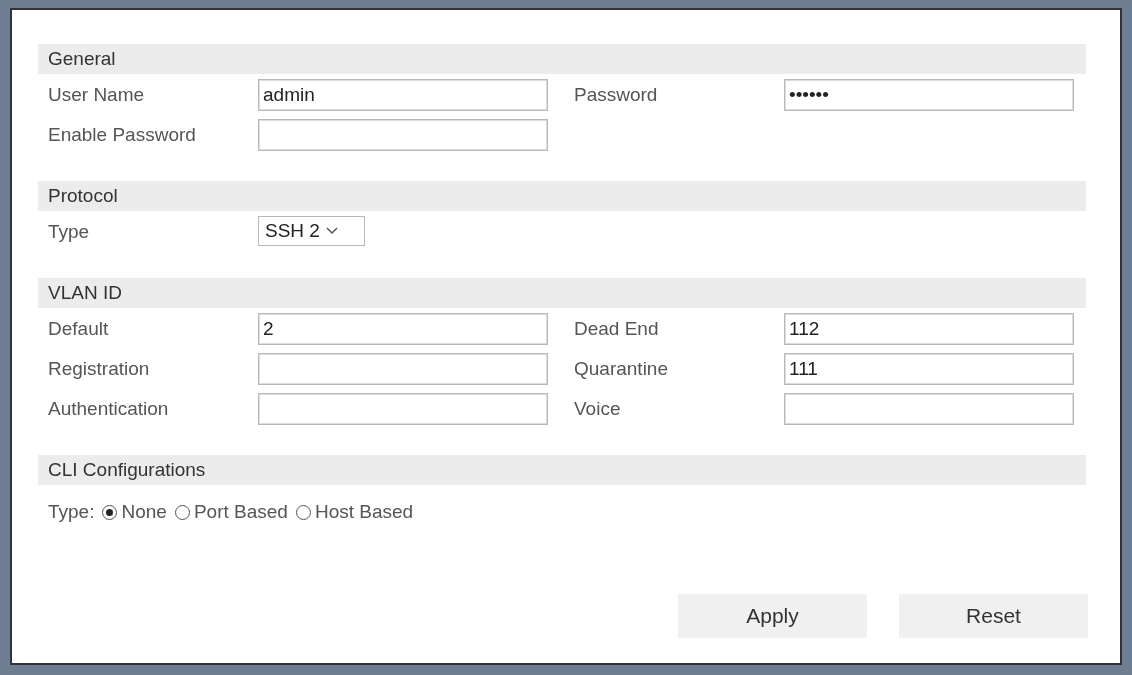  Describe the element at coordinates (97, 95) in the screenshot. I see `field-label: User Name` at that location.